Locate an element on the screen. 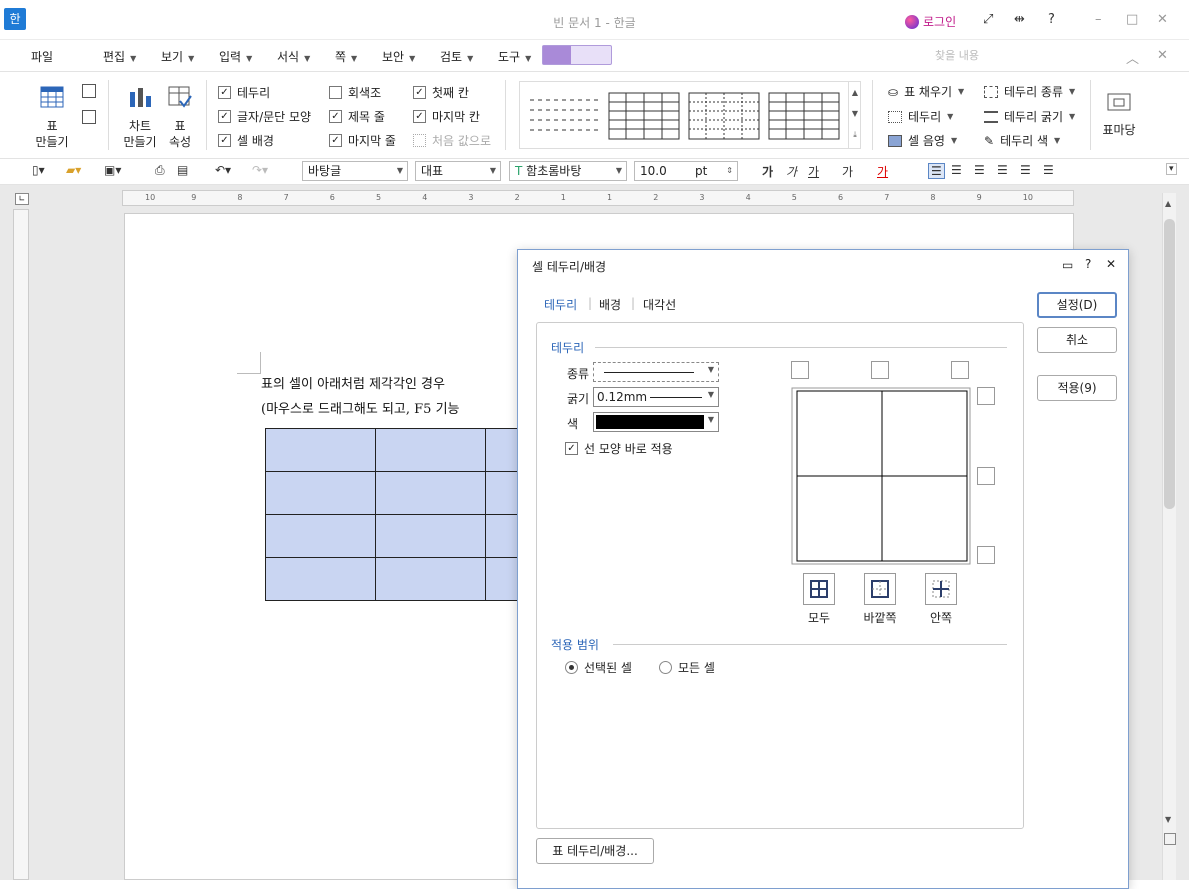  table-fill-button: ⛀ 표 채우기 ▼ is located at coordinates (926, 91).